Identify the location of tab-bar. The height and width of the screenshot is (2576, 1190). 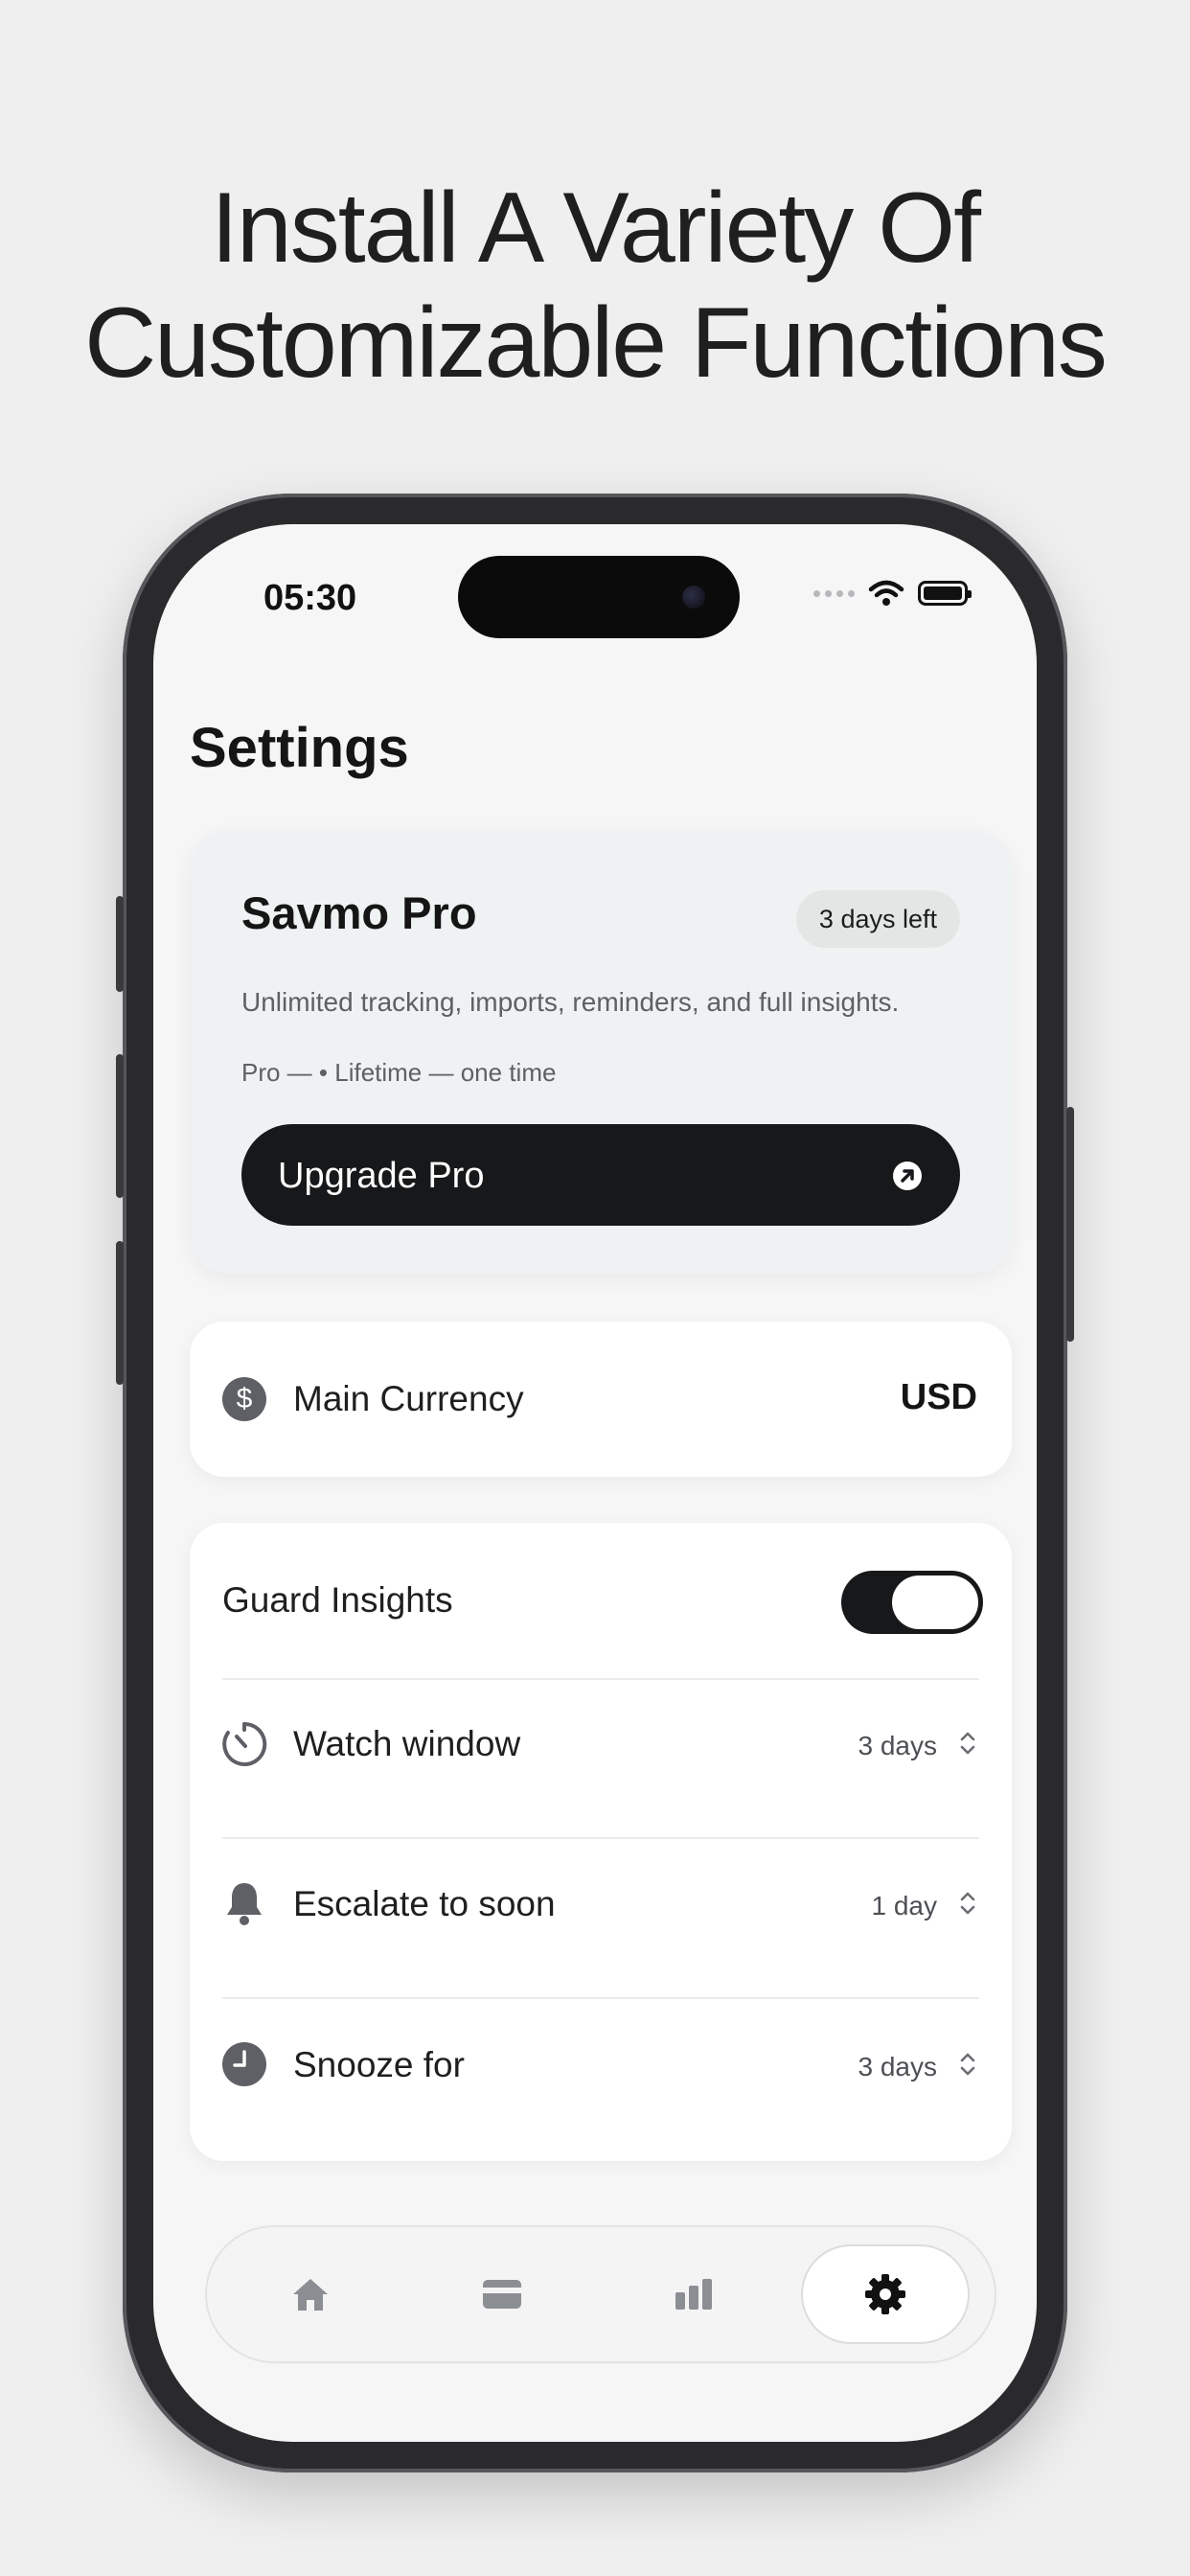
(601, 2294).